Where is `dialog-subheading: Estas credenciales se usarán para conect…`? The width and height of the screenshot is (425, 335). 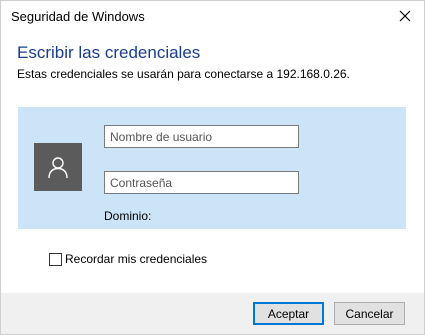 dialog-subheading: Estas credenciales se usarán para conect… is located at coordinates (183, 74).